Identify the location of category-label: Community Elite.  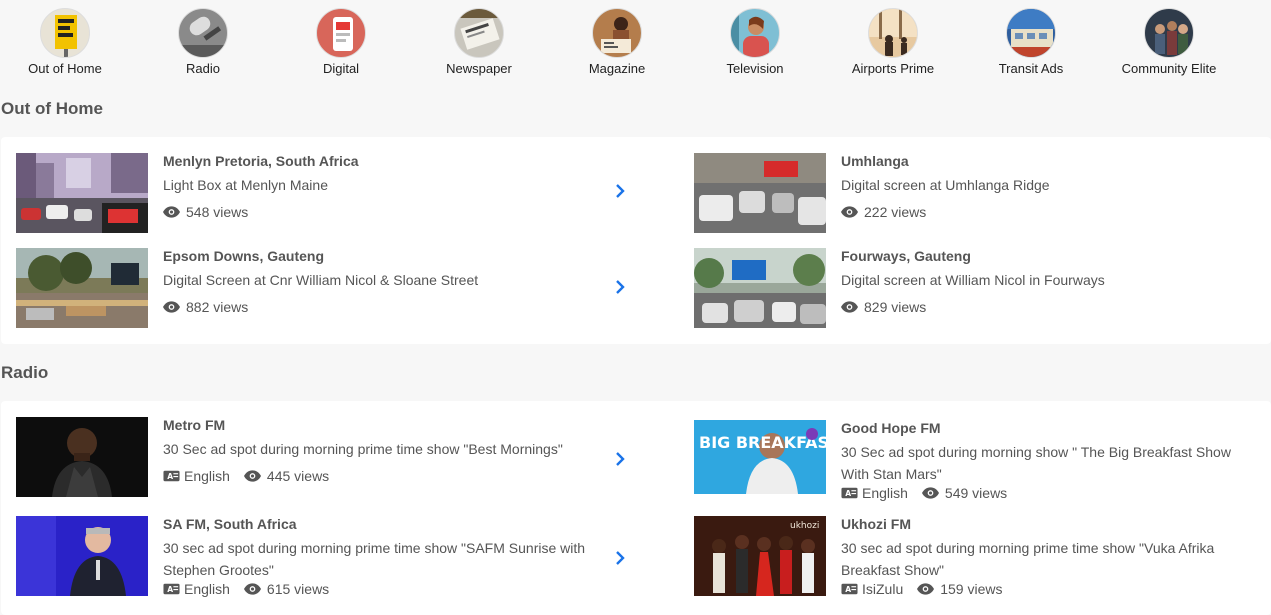
(1169, 68).